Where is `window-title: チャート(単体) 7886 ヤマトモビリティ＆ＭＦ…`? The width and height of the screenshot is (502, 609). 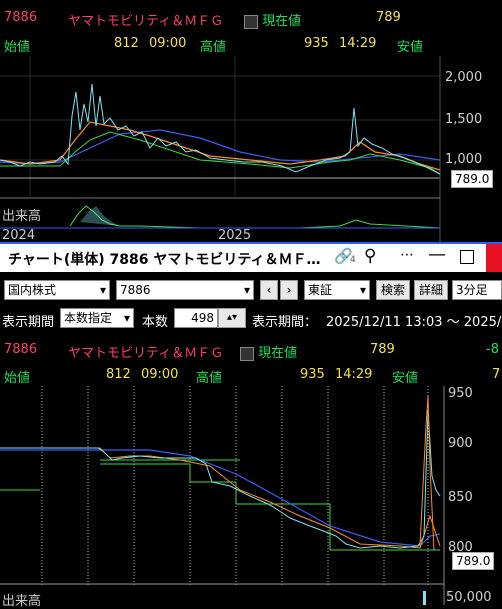
window-title: チャート(単体) 7886 ヤマトモビリティ＆ＭＦ… is located at coordinates (164, 260).